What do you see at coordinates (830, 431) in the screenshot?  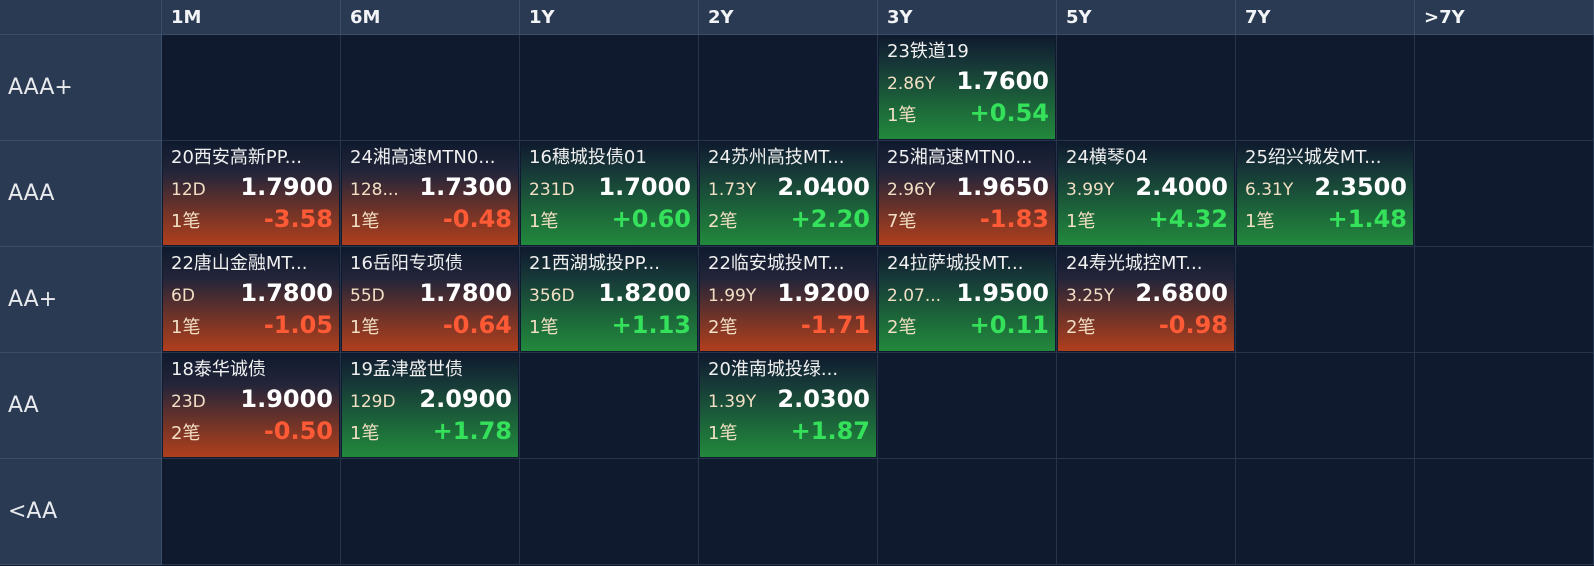 I see `yield-change: +1.87` at bounding box center [830, 431].